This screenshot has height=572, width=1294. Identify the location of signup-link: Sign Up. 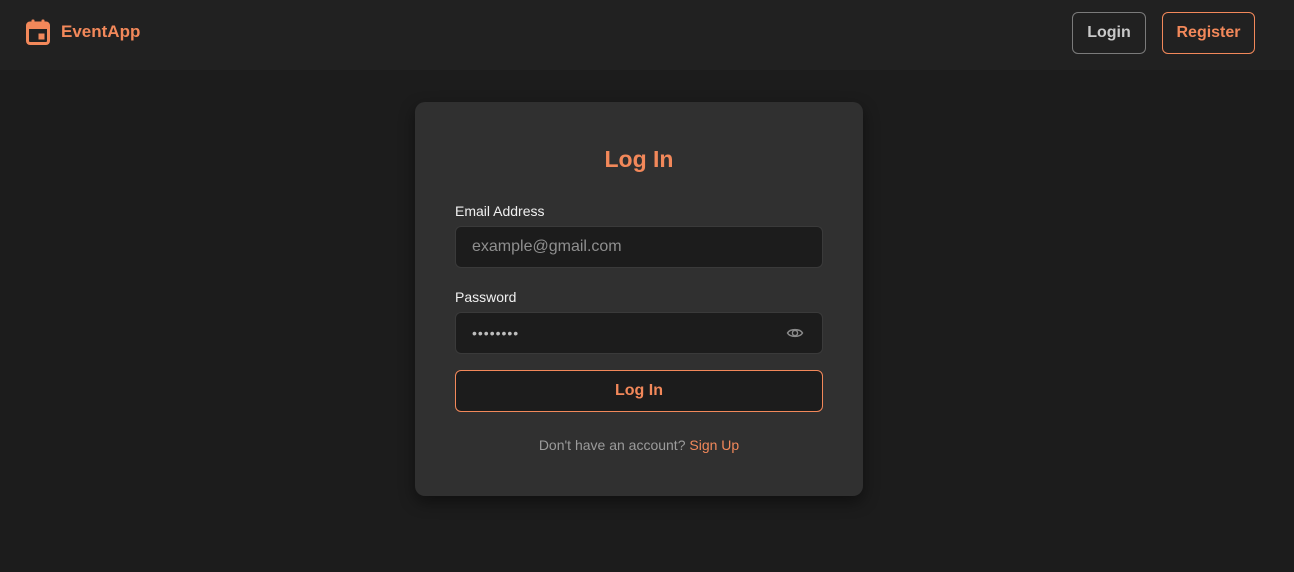
(714, 445).